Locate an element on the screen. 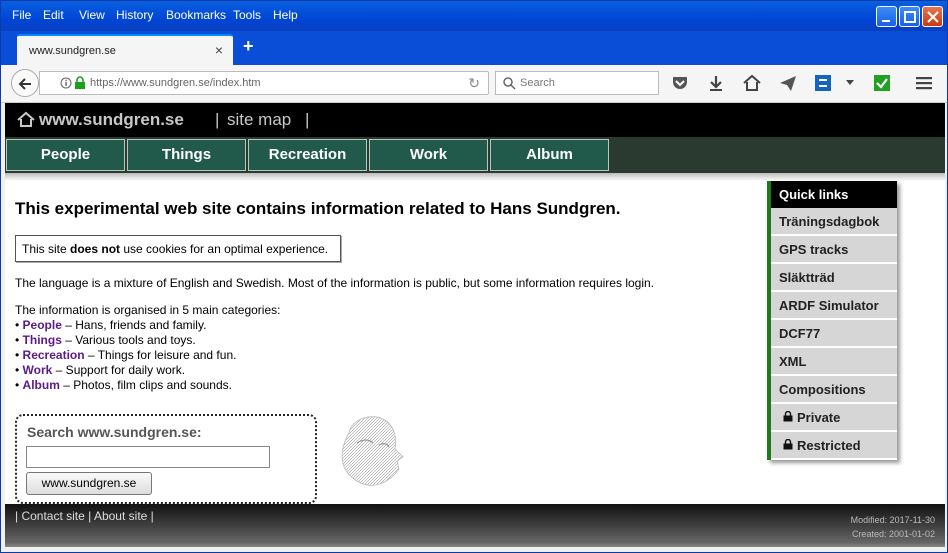 This screenshot has height=553, width=948. new-tab-icon: + is located at coordinates (248, 46).